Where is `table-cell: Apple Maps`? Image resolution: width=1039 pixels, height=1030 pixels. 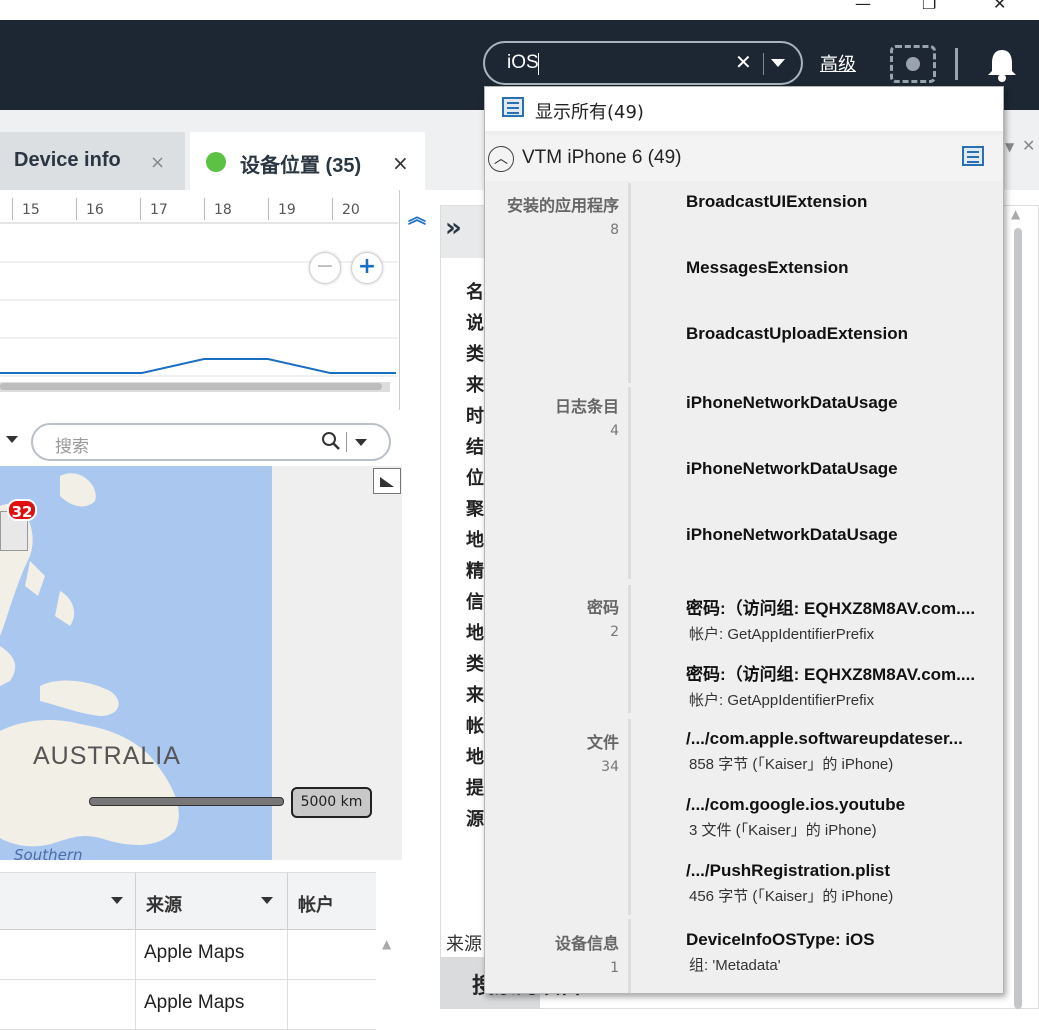 table-cell: Apple Maps is located at coordinates (211, 1005).